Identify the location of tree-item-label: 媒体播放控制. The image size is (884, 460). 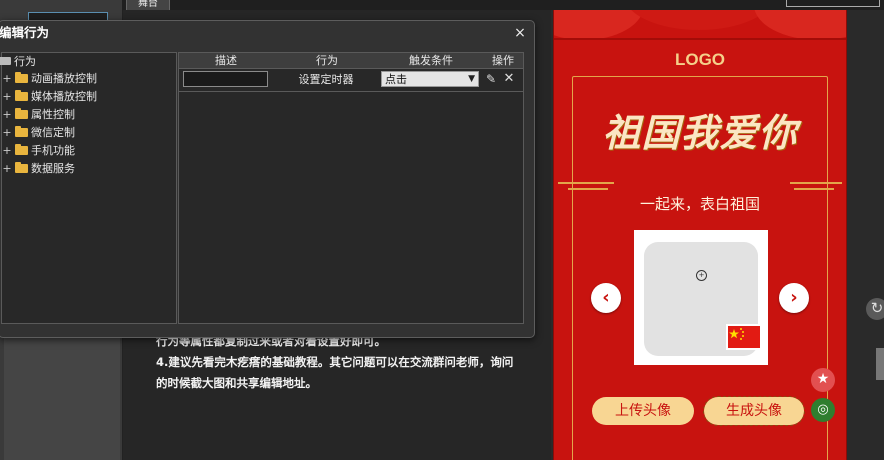
(64, 96).